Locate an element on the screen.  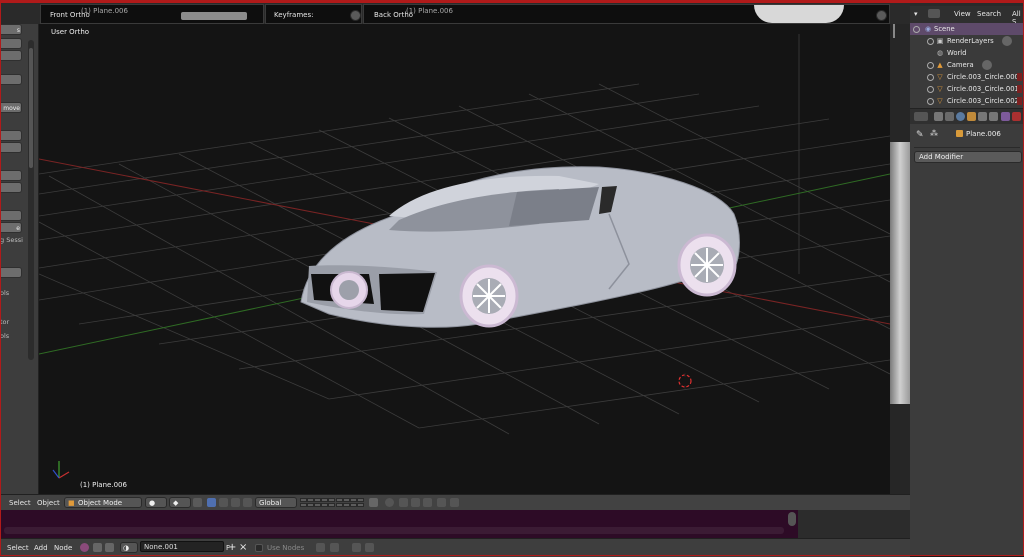
snap-icon is located at coordinates (403, 502).